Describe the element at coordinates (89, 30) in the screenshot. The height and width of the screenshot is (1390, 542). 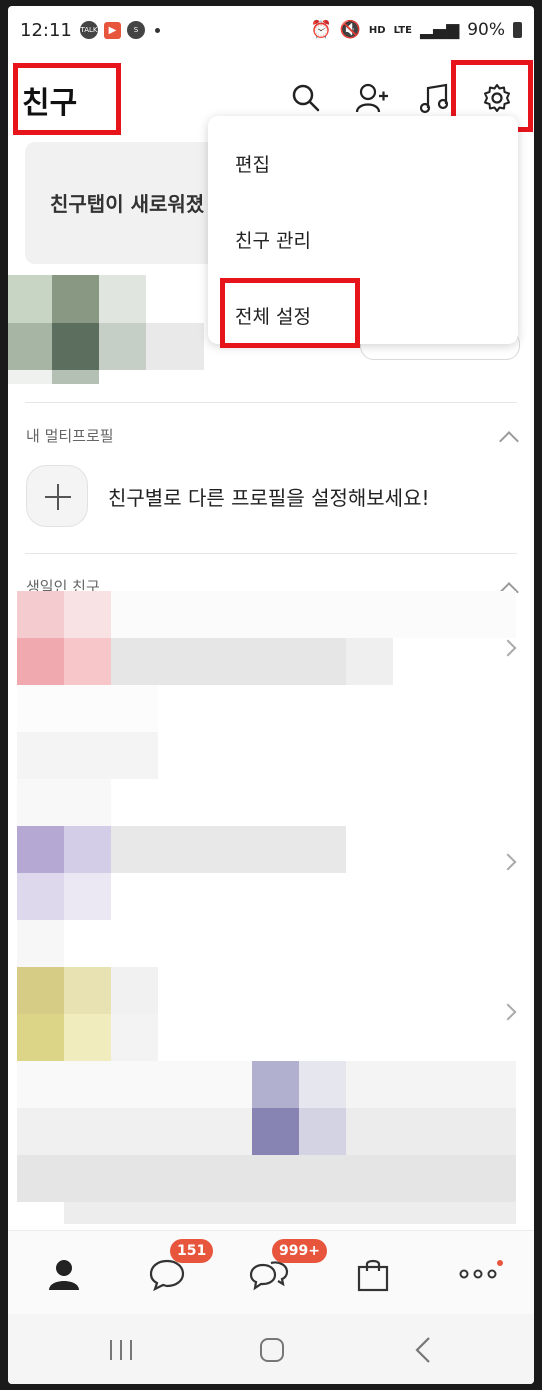
I see `talk-icon: TALK` at that location.